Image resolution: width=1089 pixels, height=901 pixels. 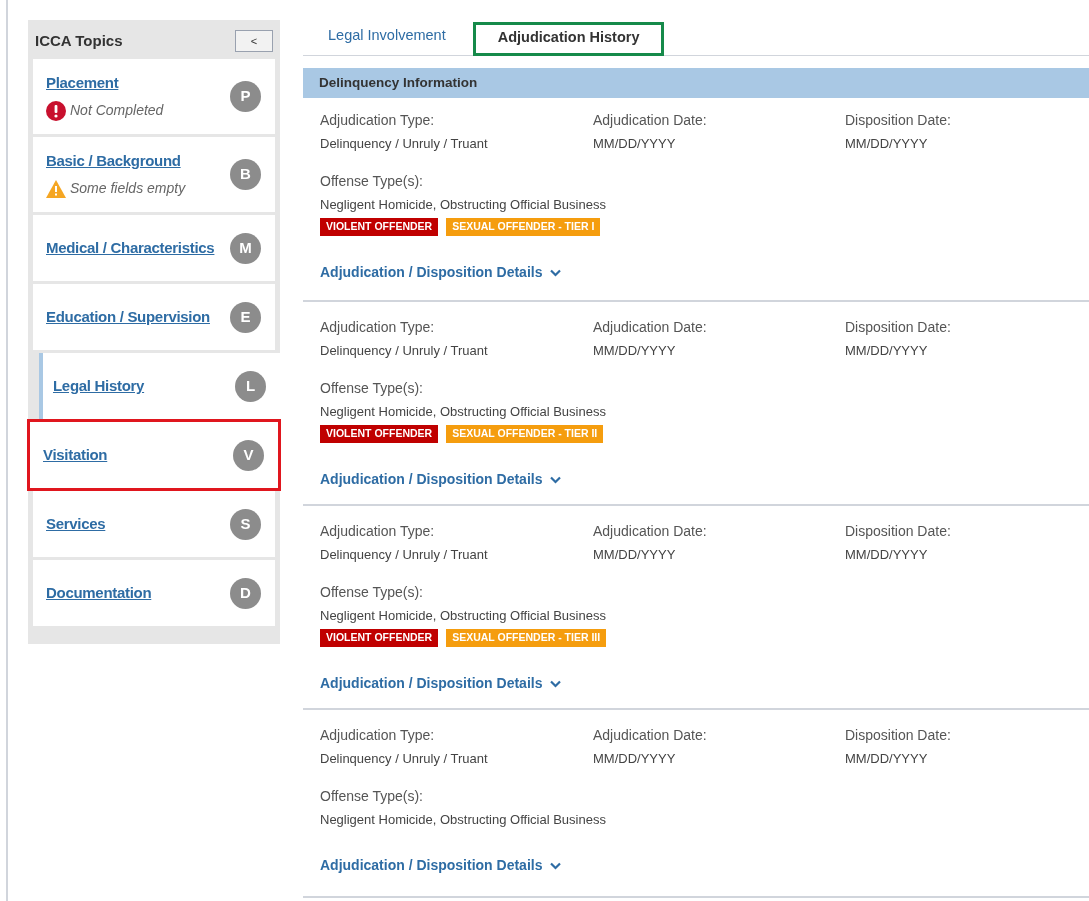 What do you see at coordinates (387, 38) in the screenshot?
I see `tab: Legal Involvement` at bounding box center [387, 38].